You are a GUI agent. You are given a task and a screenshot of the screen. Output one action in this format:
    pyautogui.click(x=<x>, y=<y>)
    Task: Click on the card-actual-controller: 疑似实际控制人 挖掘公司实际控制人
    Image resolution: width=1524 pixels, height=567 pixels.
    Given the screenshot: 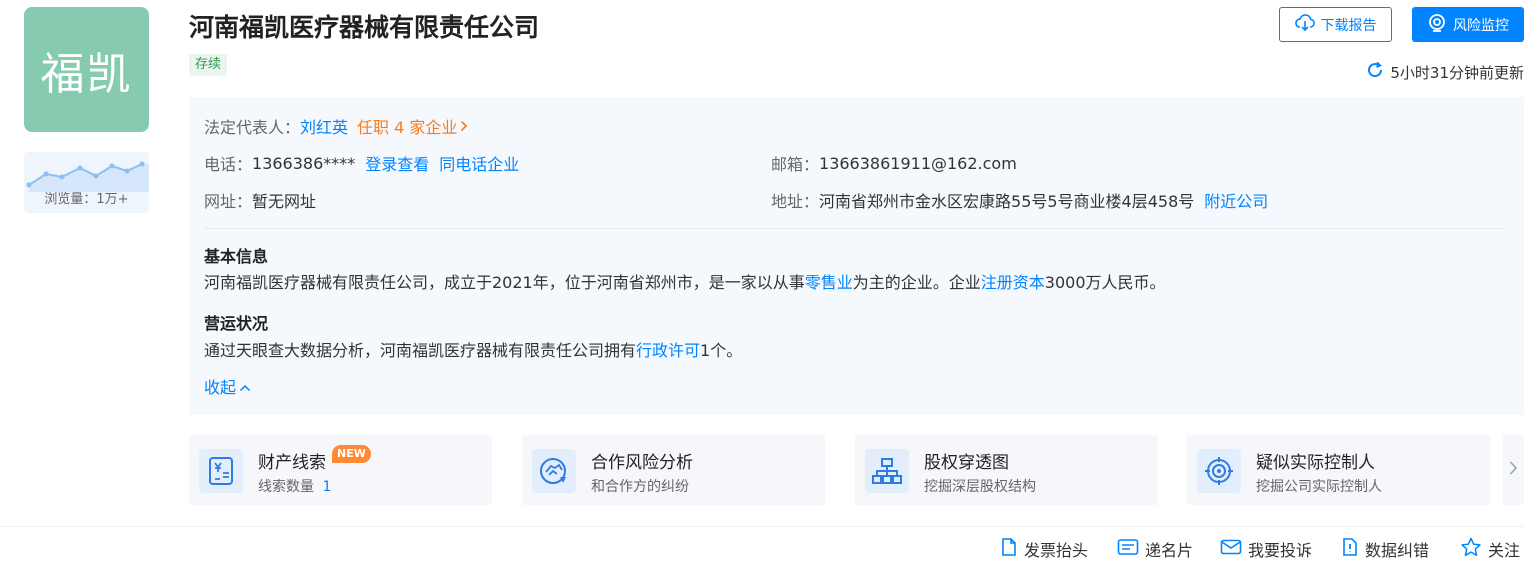 What is the action you would take?
    pyautogui.click(x=1338, y=470)
    